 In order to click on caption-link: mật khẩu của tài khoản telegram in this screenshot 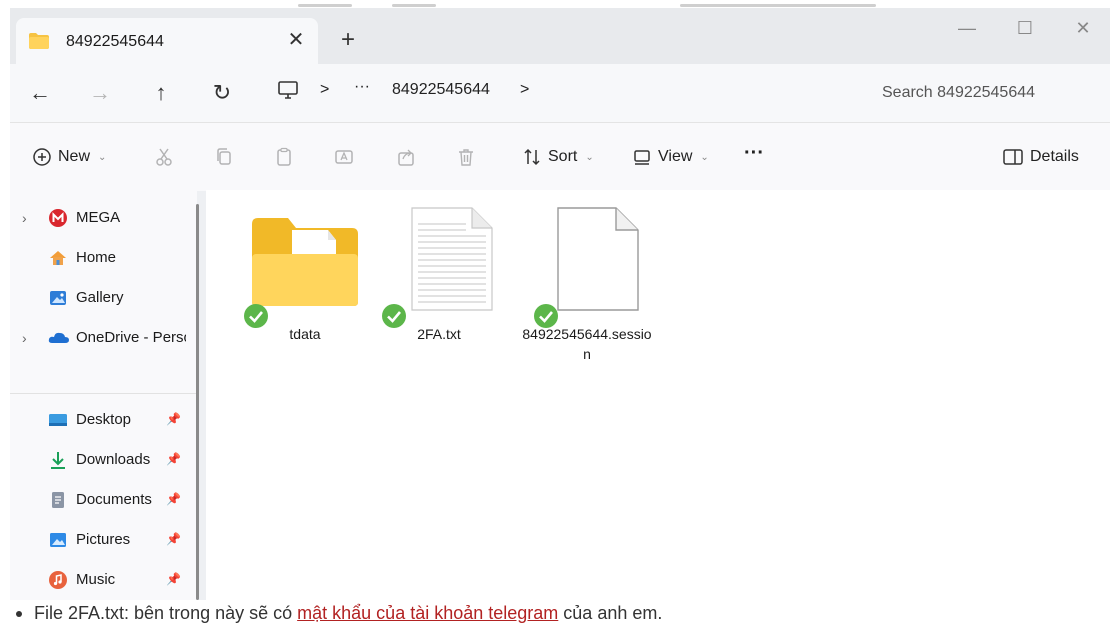, I will do `click(427, 613)`.